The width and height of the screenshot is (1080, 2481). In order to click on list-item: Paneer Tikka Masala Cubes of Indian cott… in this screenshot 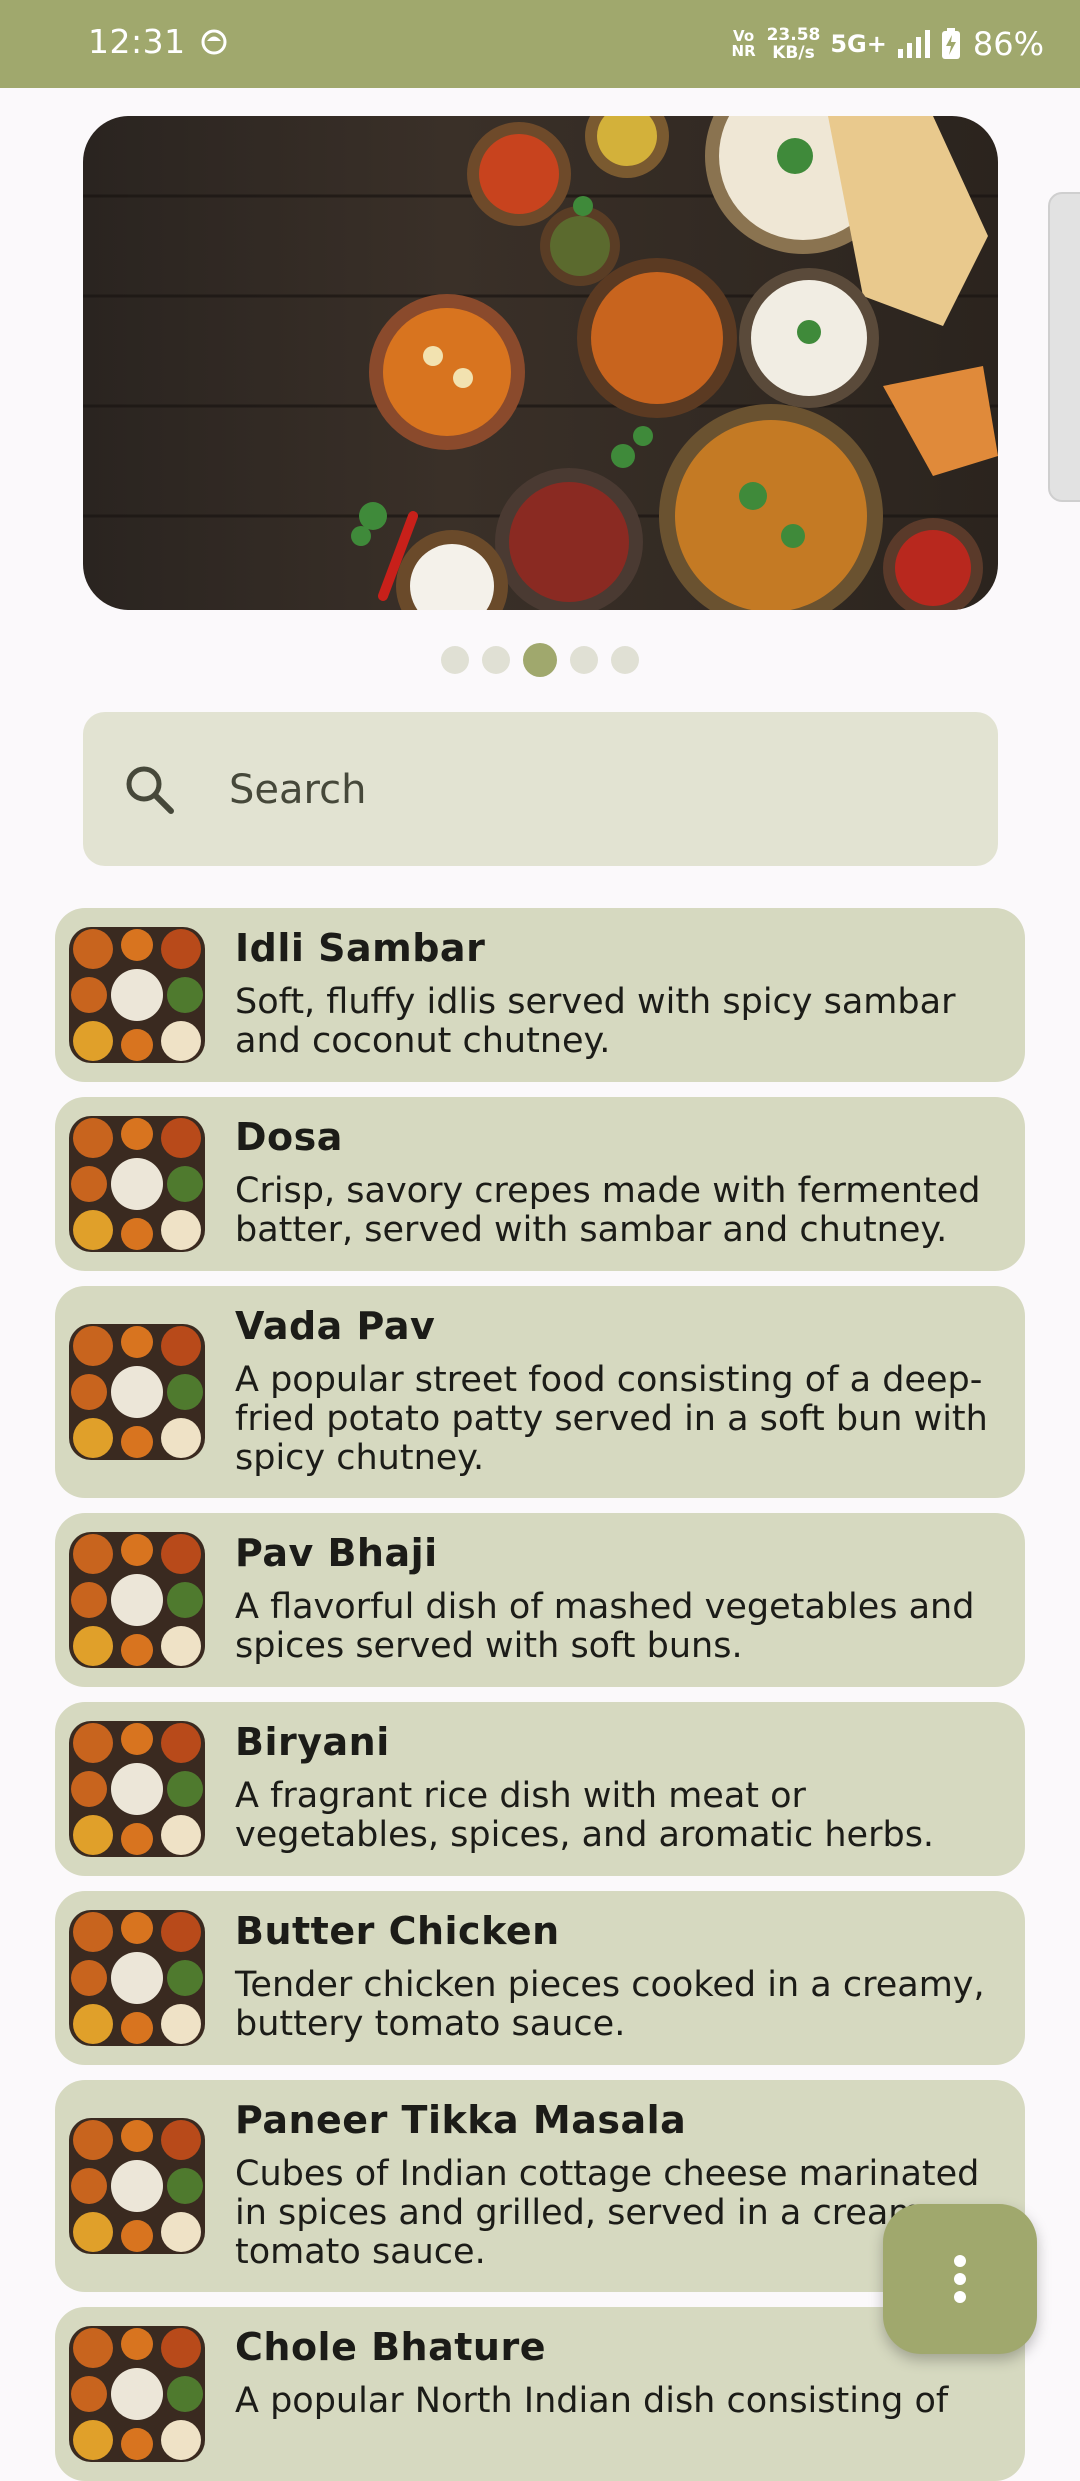, I will do `click(540, 2186)`.